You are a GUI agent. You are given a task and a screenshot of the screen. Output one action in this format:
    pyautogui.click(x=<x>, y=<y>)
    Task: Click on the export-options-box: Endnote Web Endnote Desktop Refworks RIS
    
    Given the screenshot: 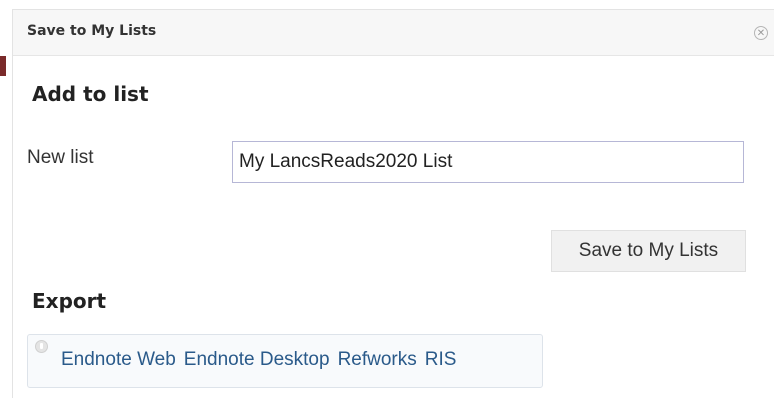 What is the action you would take?
    pyautogui.click(x=285, y=361)
    